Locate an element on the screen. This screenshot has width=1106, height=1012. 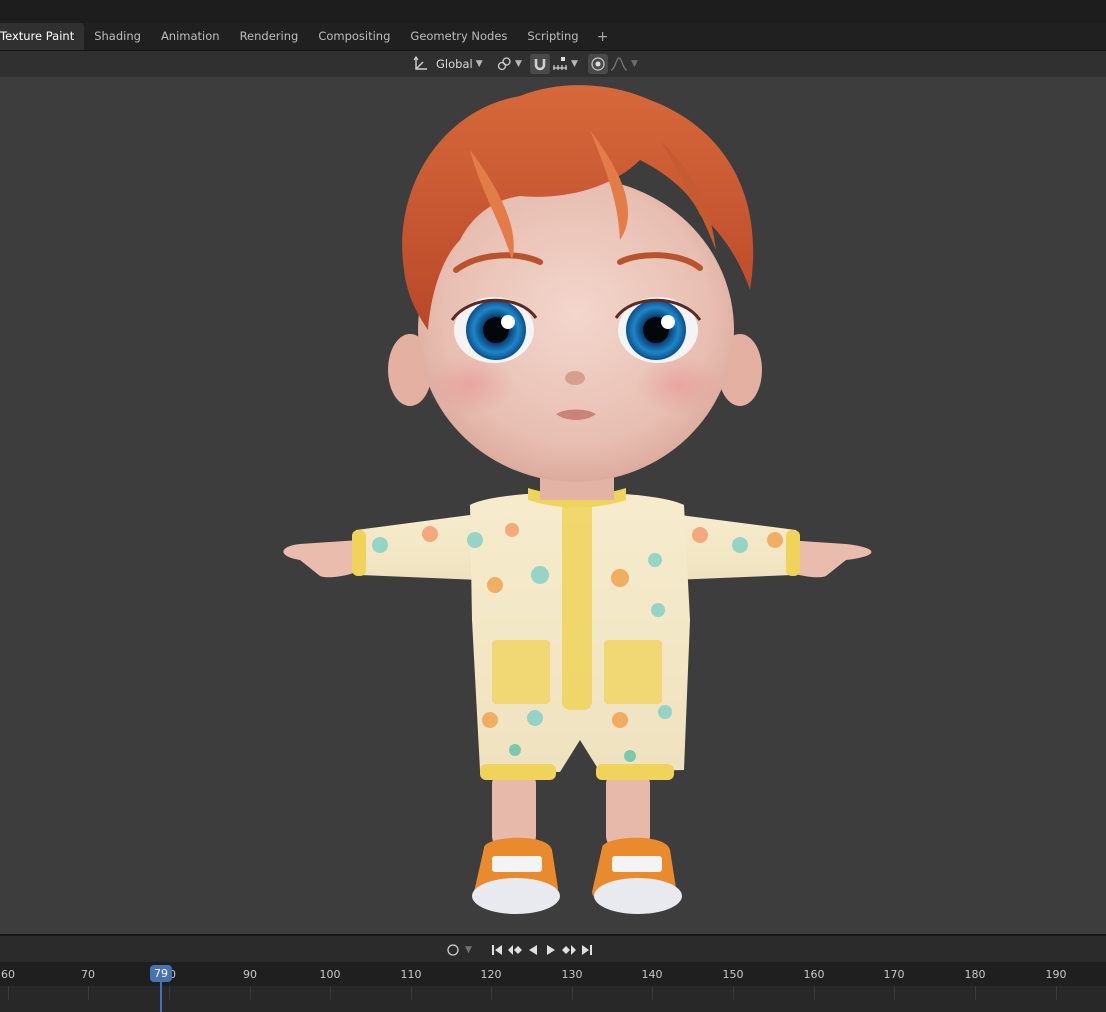
prev-keyframe-icon is located at coordinates (515, 950).